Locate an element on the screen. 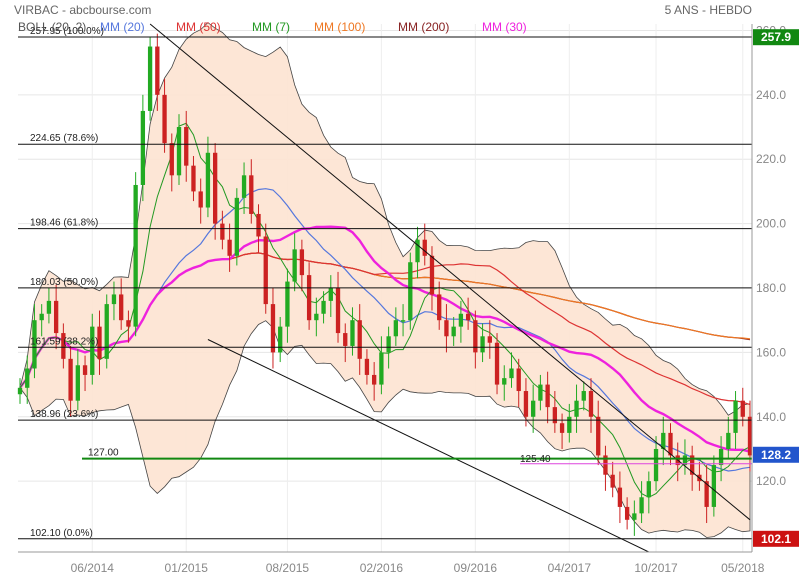  y-tick-label: 160.0 is located at coordinates (771, 352).